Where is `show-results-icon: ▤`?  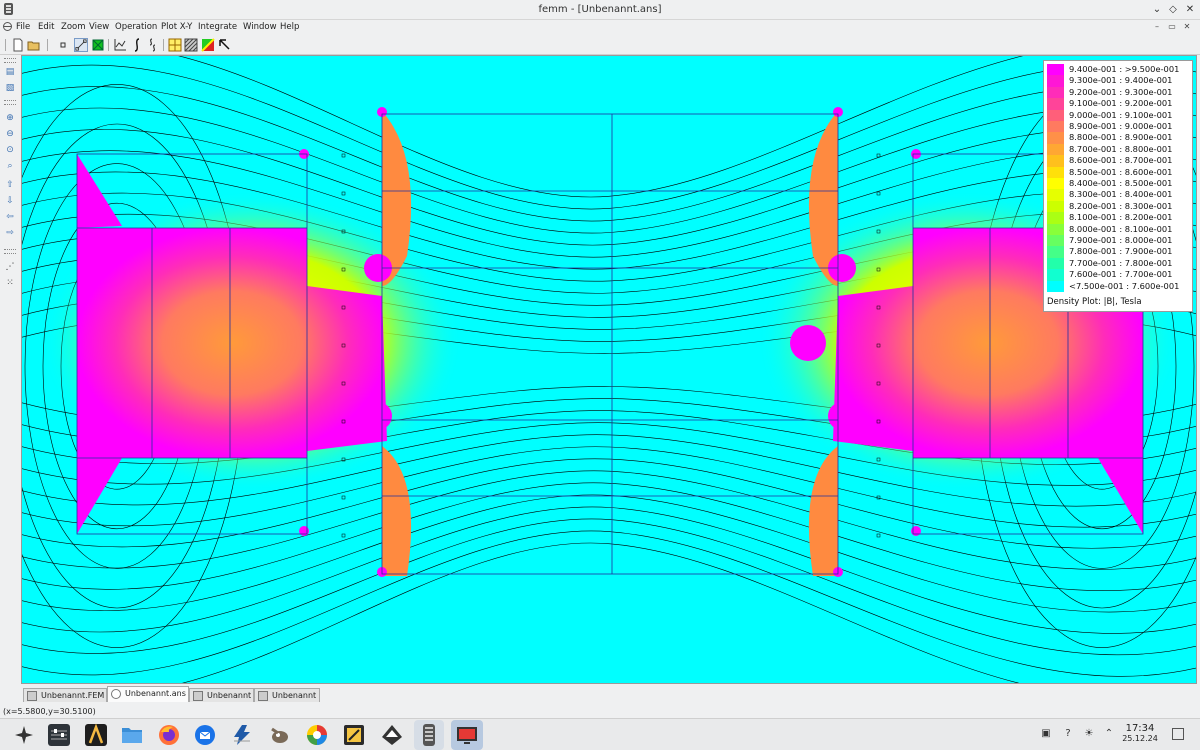
show-results-icon: ▤ is located at coordinates (10, 72).